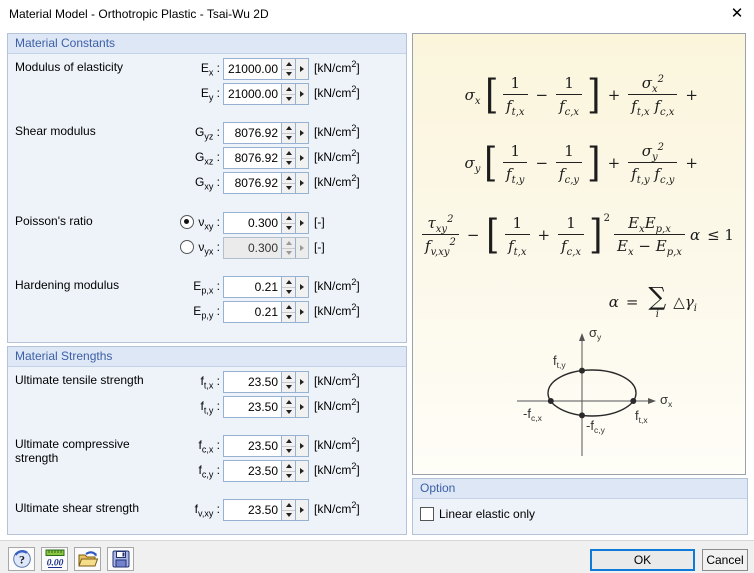 Image resolution: width=754 pixels, height=573 pixels. What do you see at coordinates (252, 446) in the screenshot?
I see `fcx-value: 23.50` at bounding box center [252, 446].